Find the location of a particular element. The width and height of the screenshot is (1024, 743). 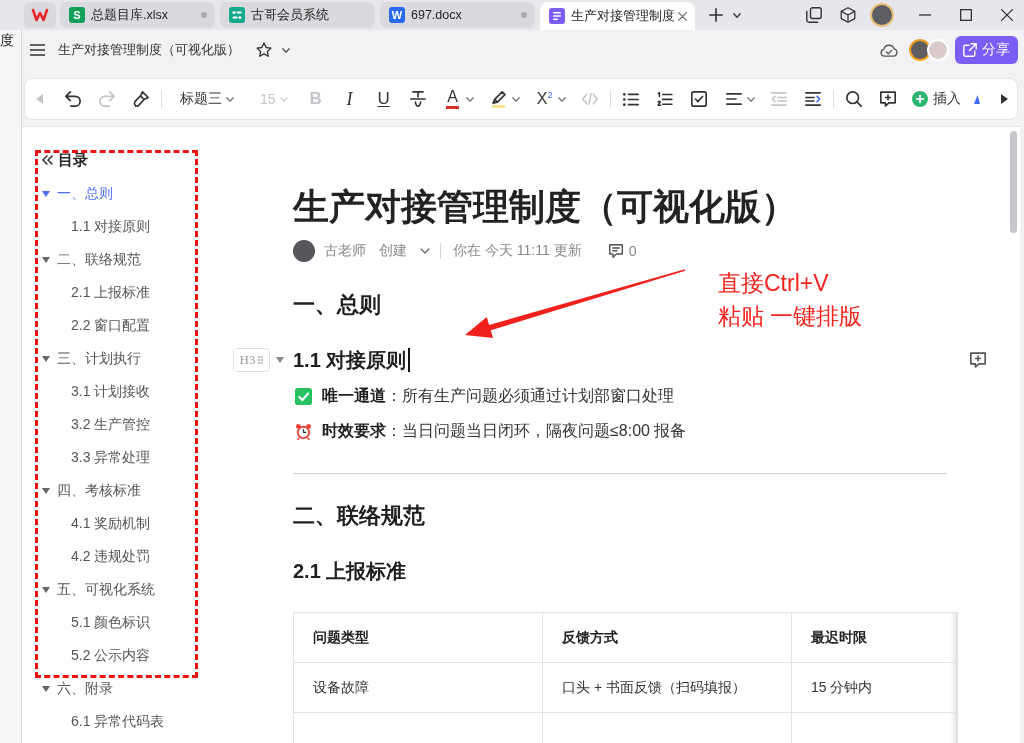

comment-icon is located at coordinates (615, 251).